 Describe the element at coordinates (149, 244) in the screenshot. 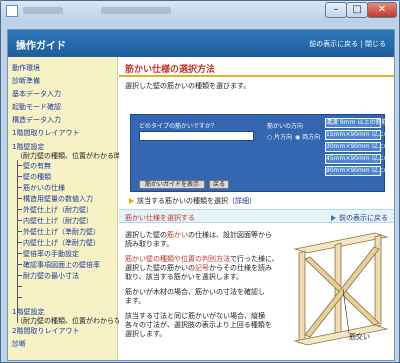

I see `para1-line2: 読み取ります。` at that location.